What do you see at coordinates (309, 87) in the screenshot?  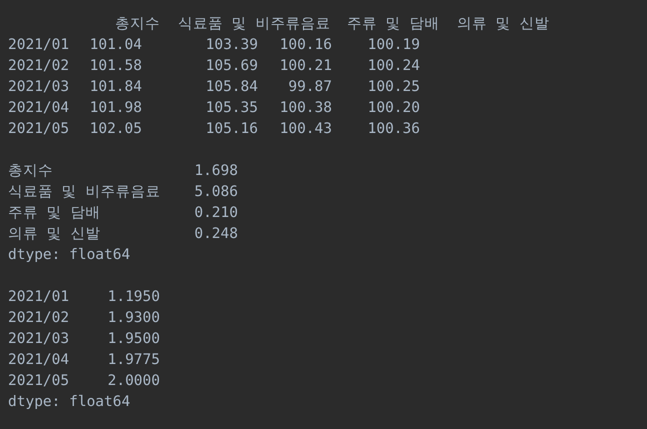 I see `table-cell-text: 99.87` at bounding box center [309, 87].